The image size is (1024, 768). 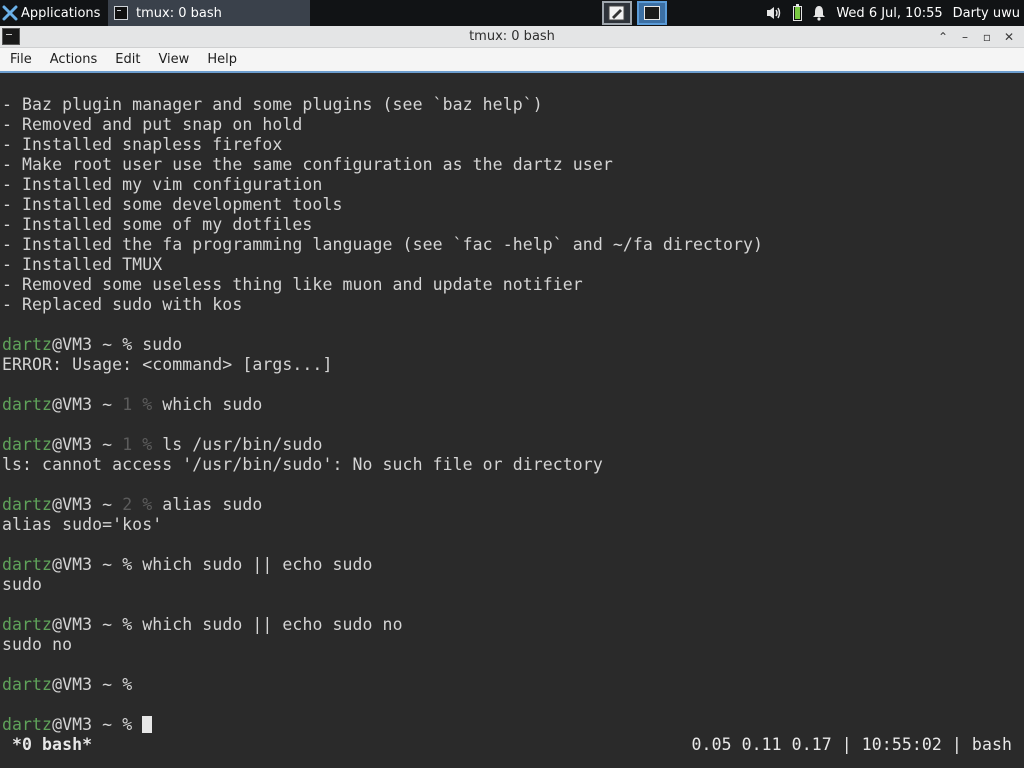 I want to click on terminal-output-line: alias sudo='kos', so click(x=82, y=524).